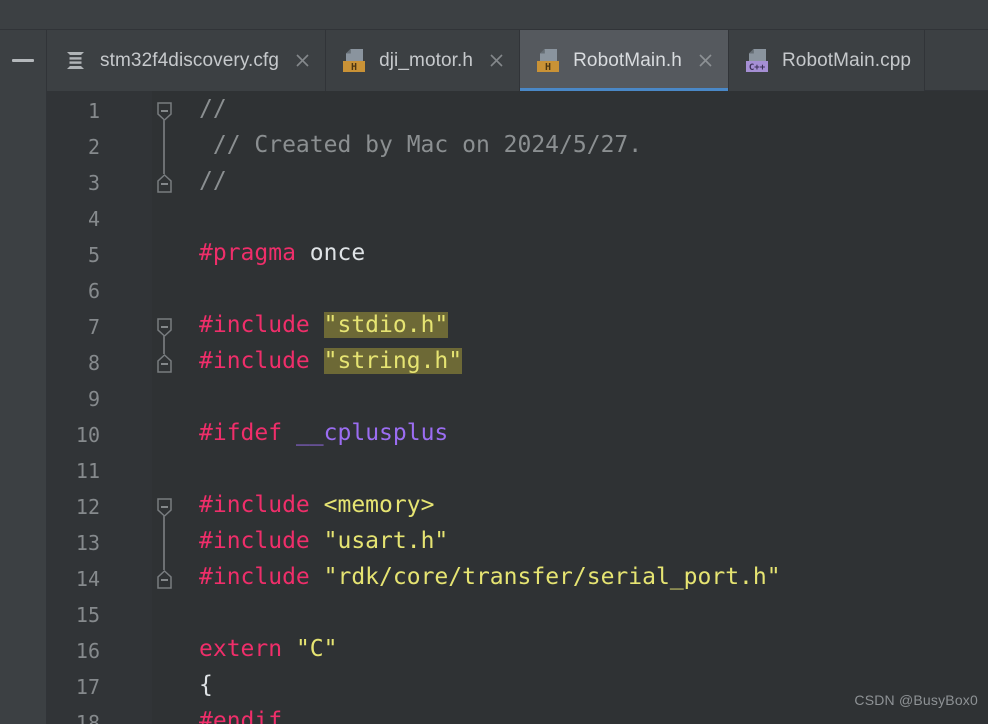  What do you see at coordinates (93, 363) in the screenshot?
I see `line-number: 8` at bounding box center [93, 363].